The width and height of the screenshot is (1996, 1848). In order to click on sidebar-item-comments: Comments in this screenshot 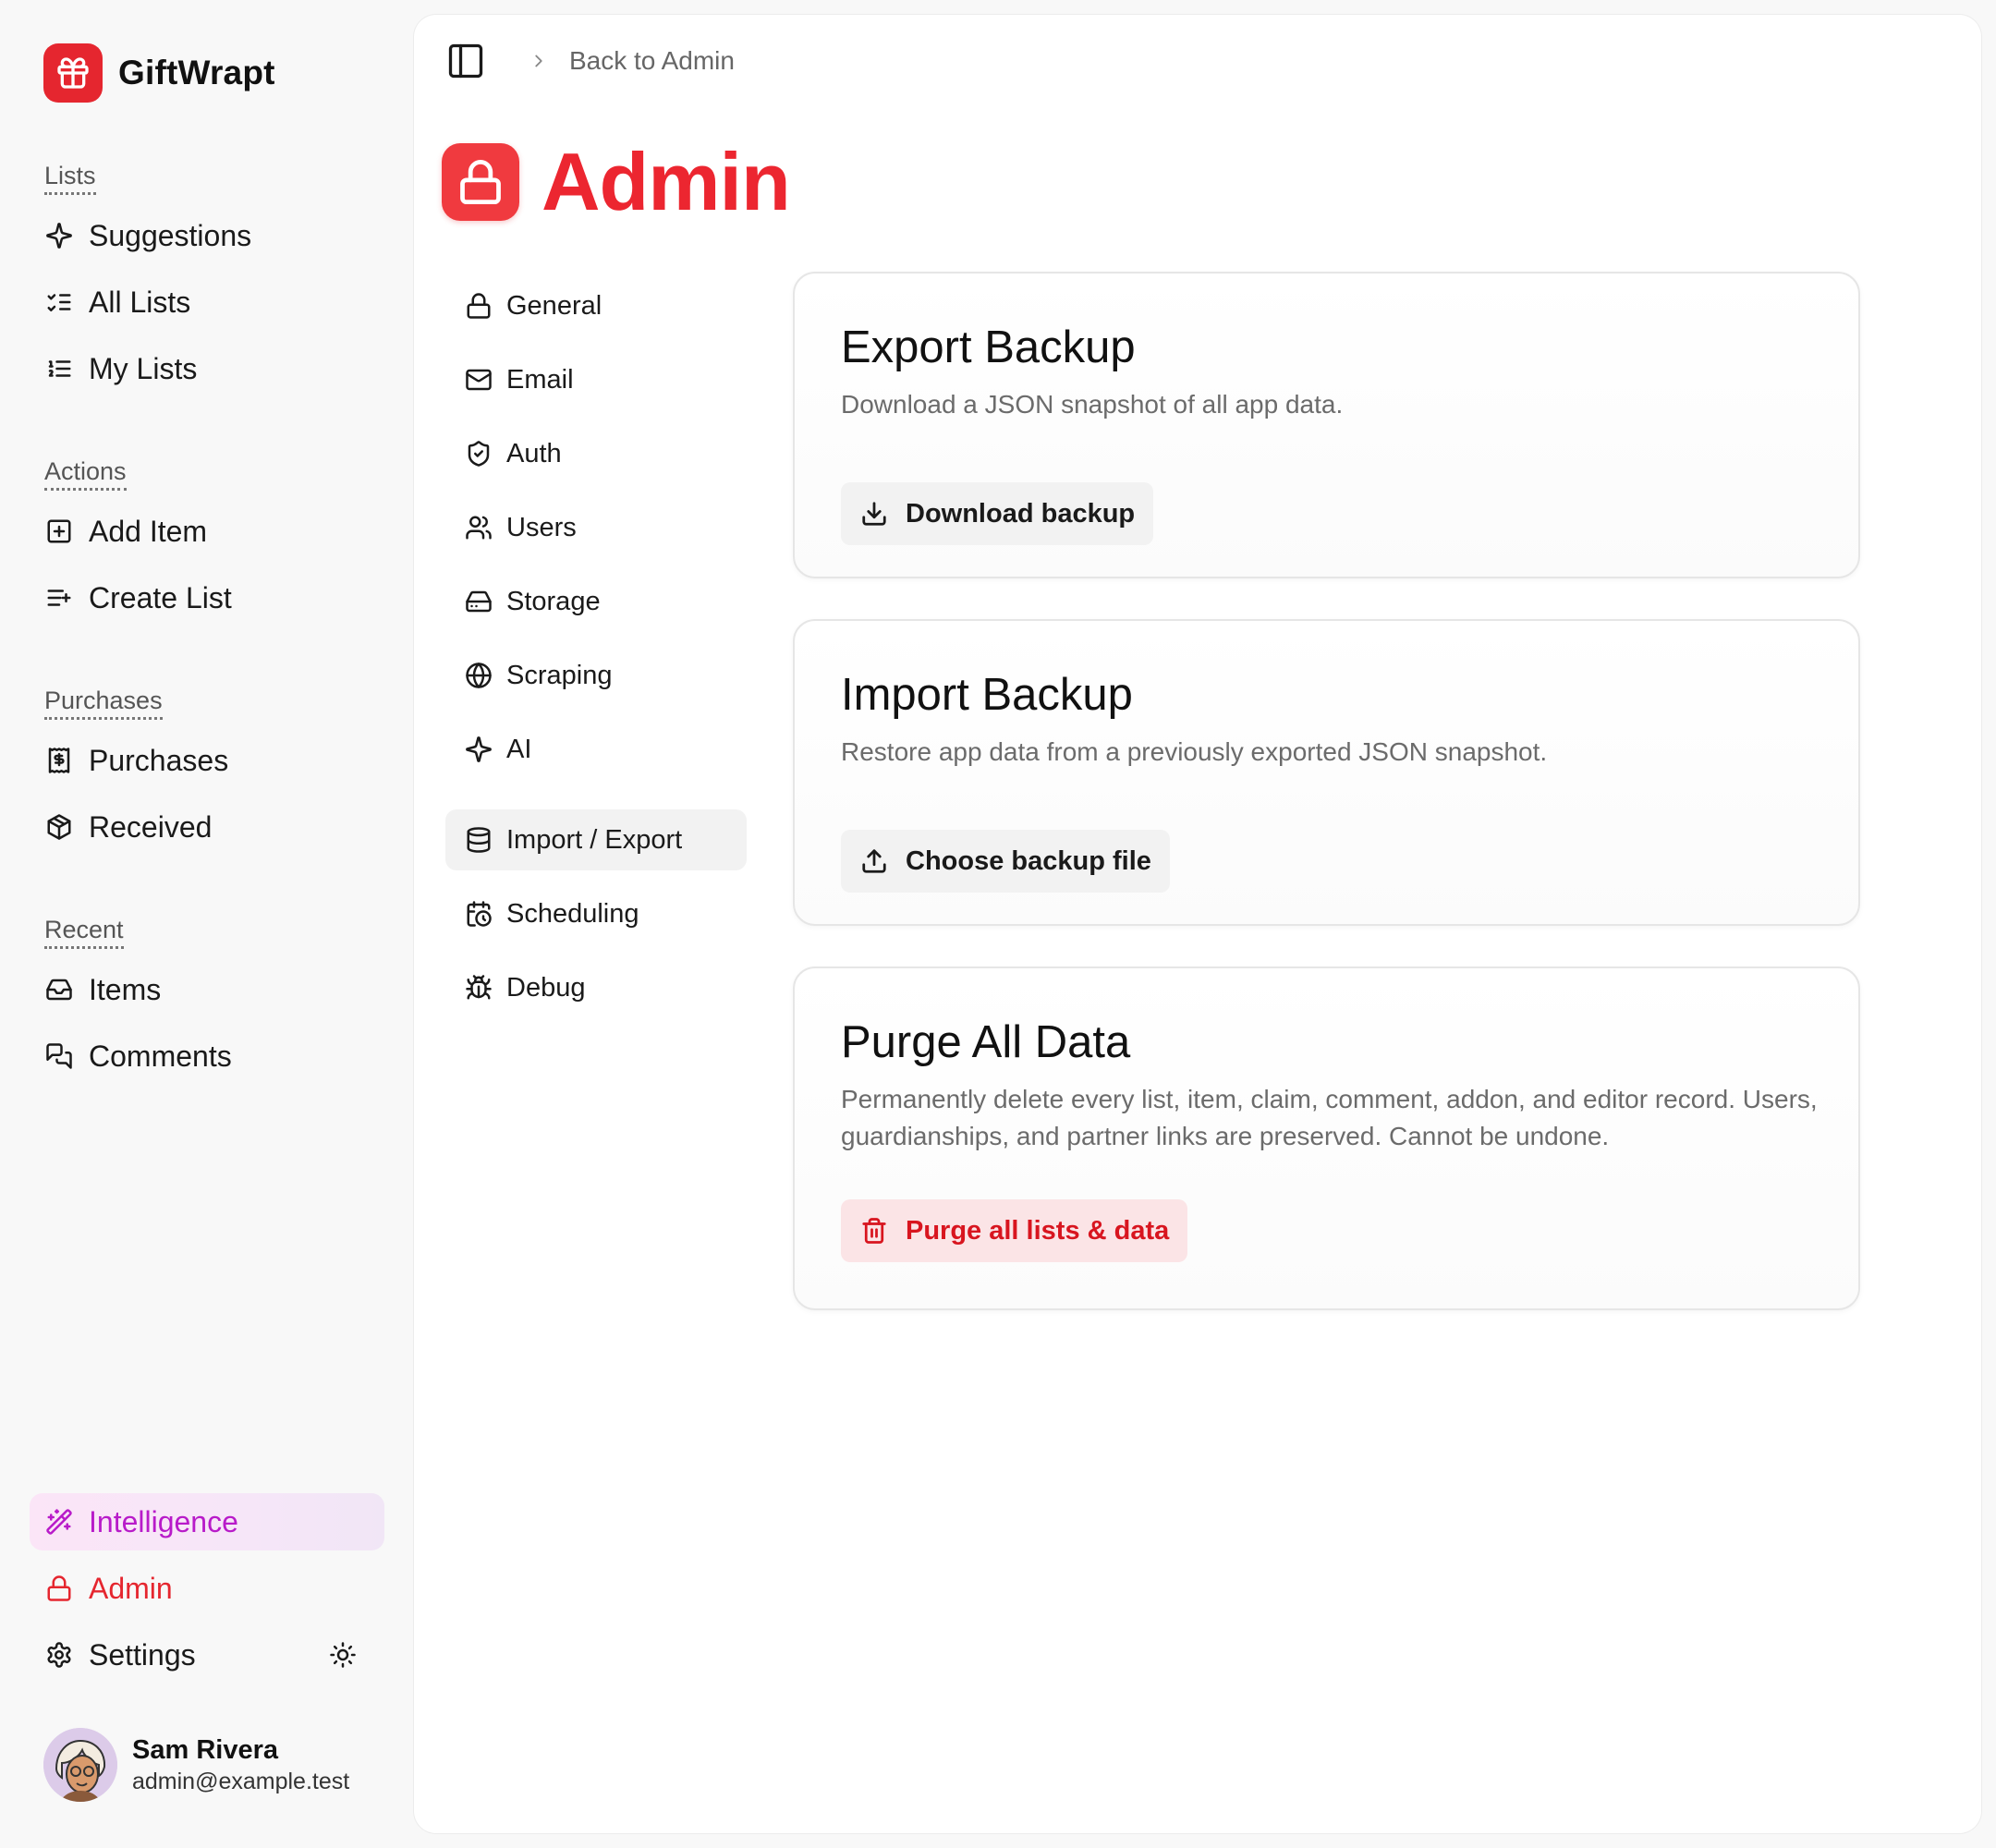, I will do `click(207, 1056)`.